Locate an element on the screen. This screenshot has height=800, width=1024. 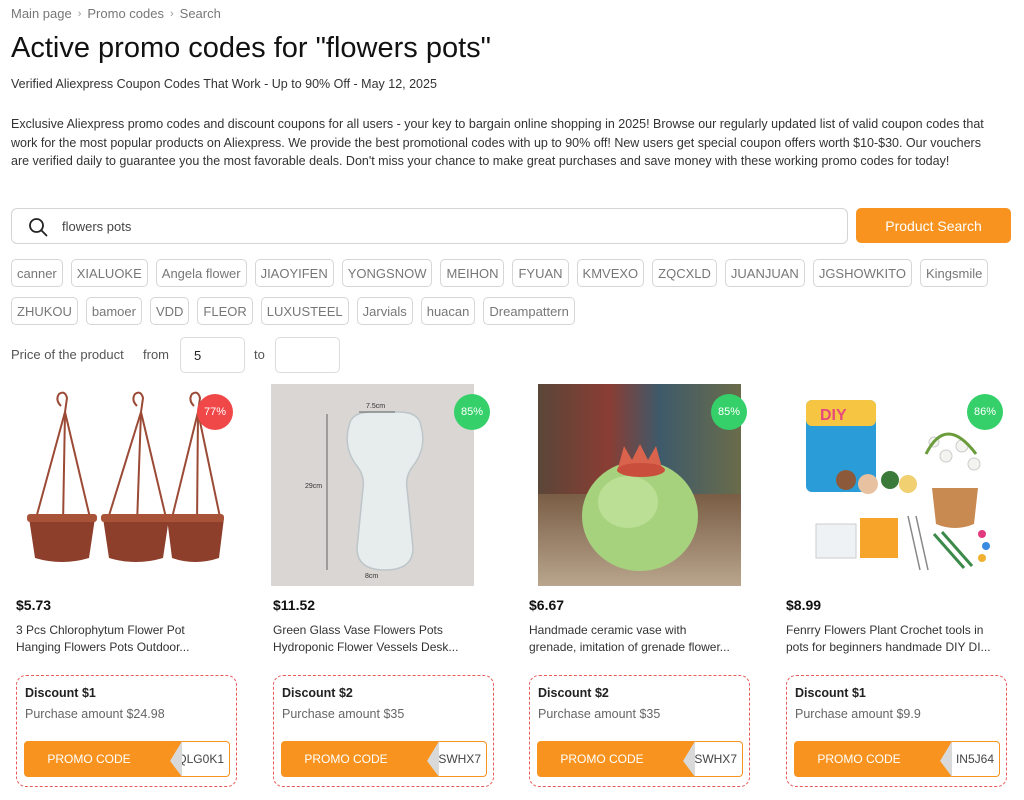
search-icon is located at coordinates (38, 227).